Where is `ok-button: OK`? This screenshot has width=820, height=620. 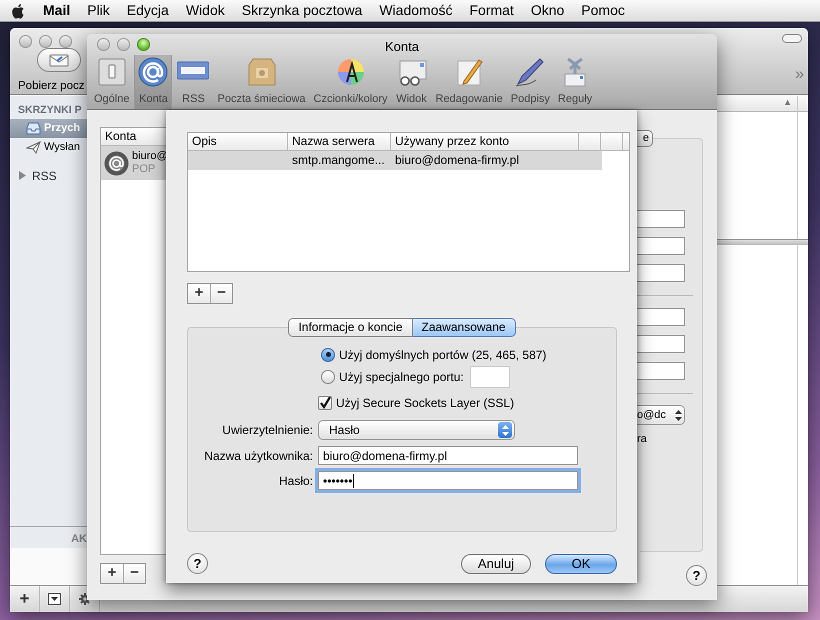
ok-button: OK is located at coordinates (581, 564).